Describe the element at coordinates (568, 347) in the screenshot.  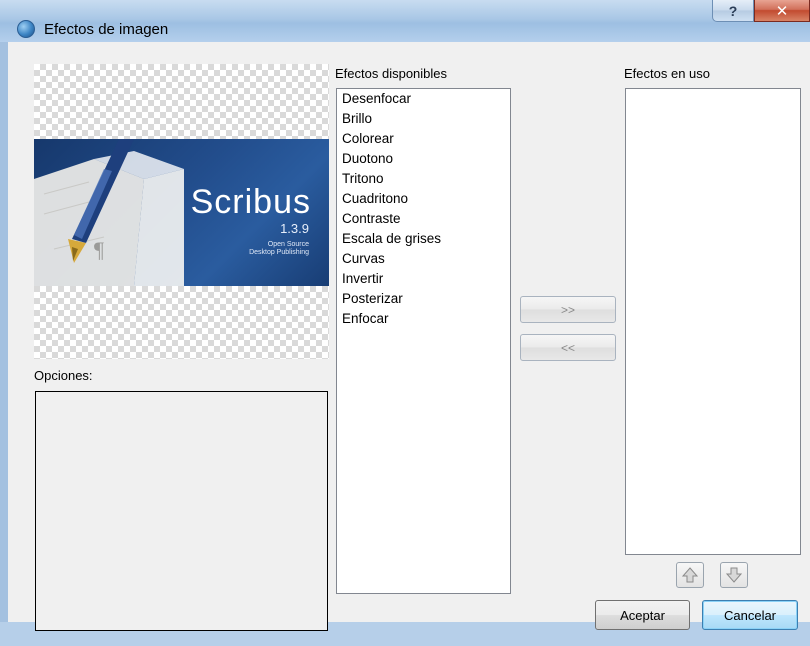
I see `remove-effect-button: <<` at that location.